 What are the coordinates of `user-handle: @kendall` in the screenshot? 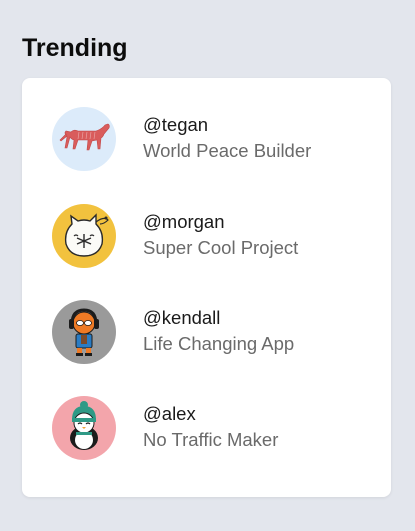 It's located at (181, 318).